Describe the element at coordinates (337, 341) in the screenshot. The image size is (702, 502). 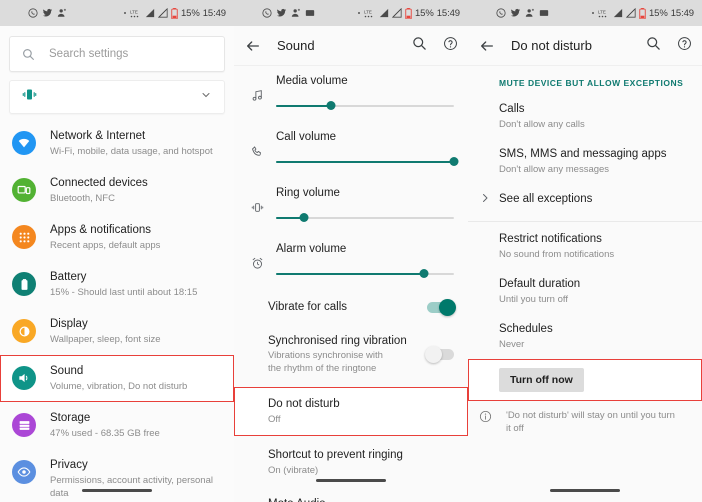
I see `toggle-title: Synchronised ring vibration` at that location.